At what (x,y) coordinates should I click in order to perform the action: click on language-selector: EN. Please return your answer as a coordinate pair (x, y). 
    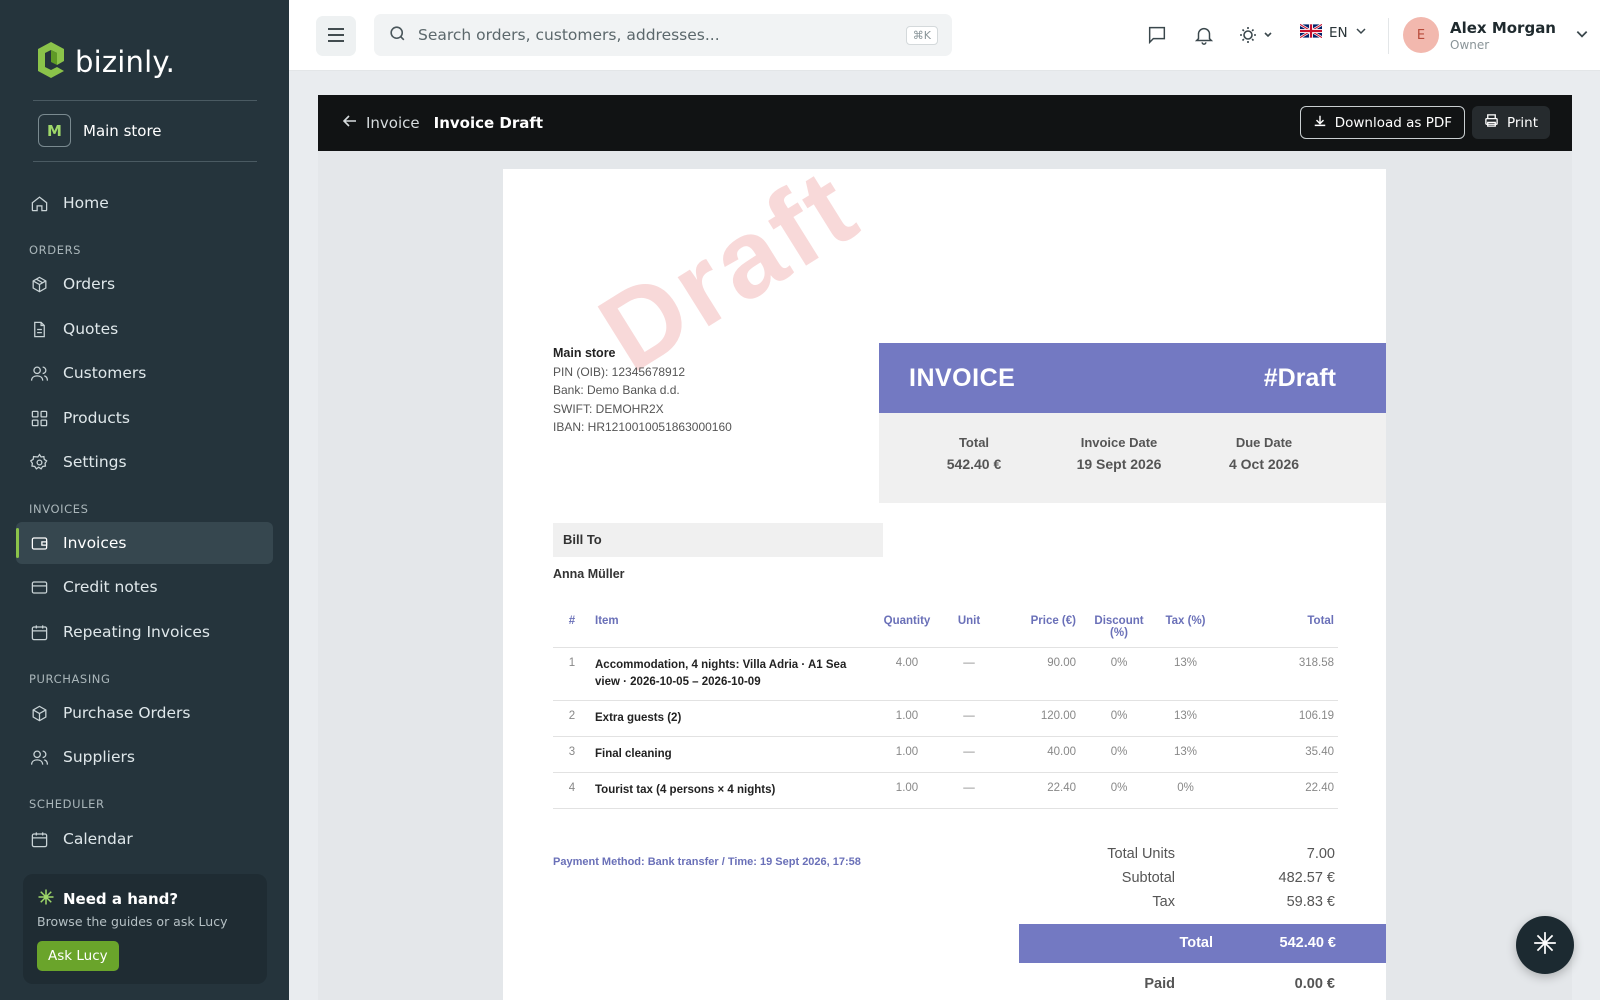
    Looking at the image, I should click on (1333, 32).